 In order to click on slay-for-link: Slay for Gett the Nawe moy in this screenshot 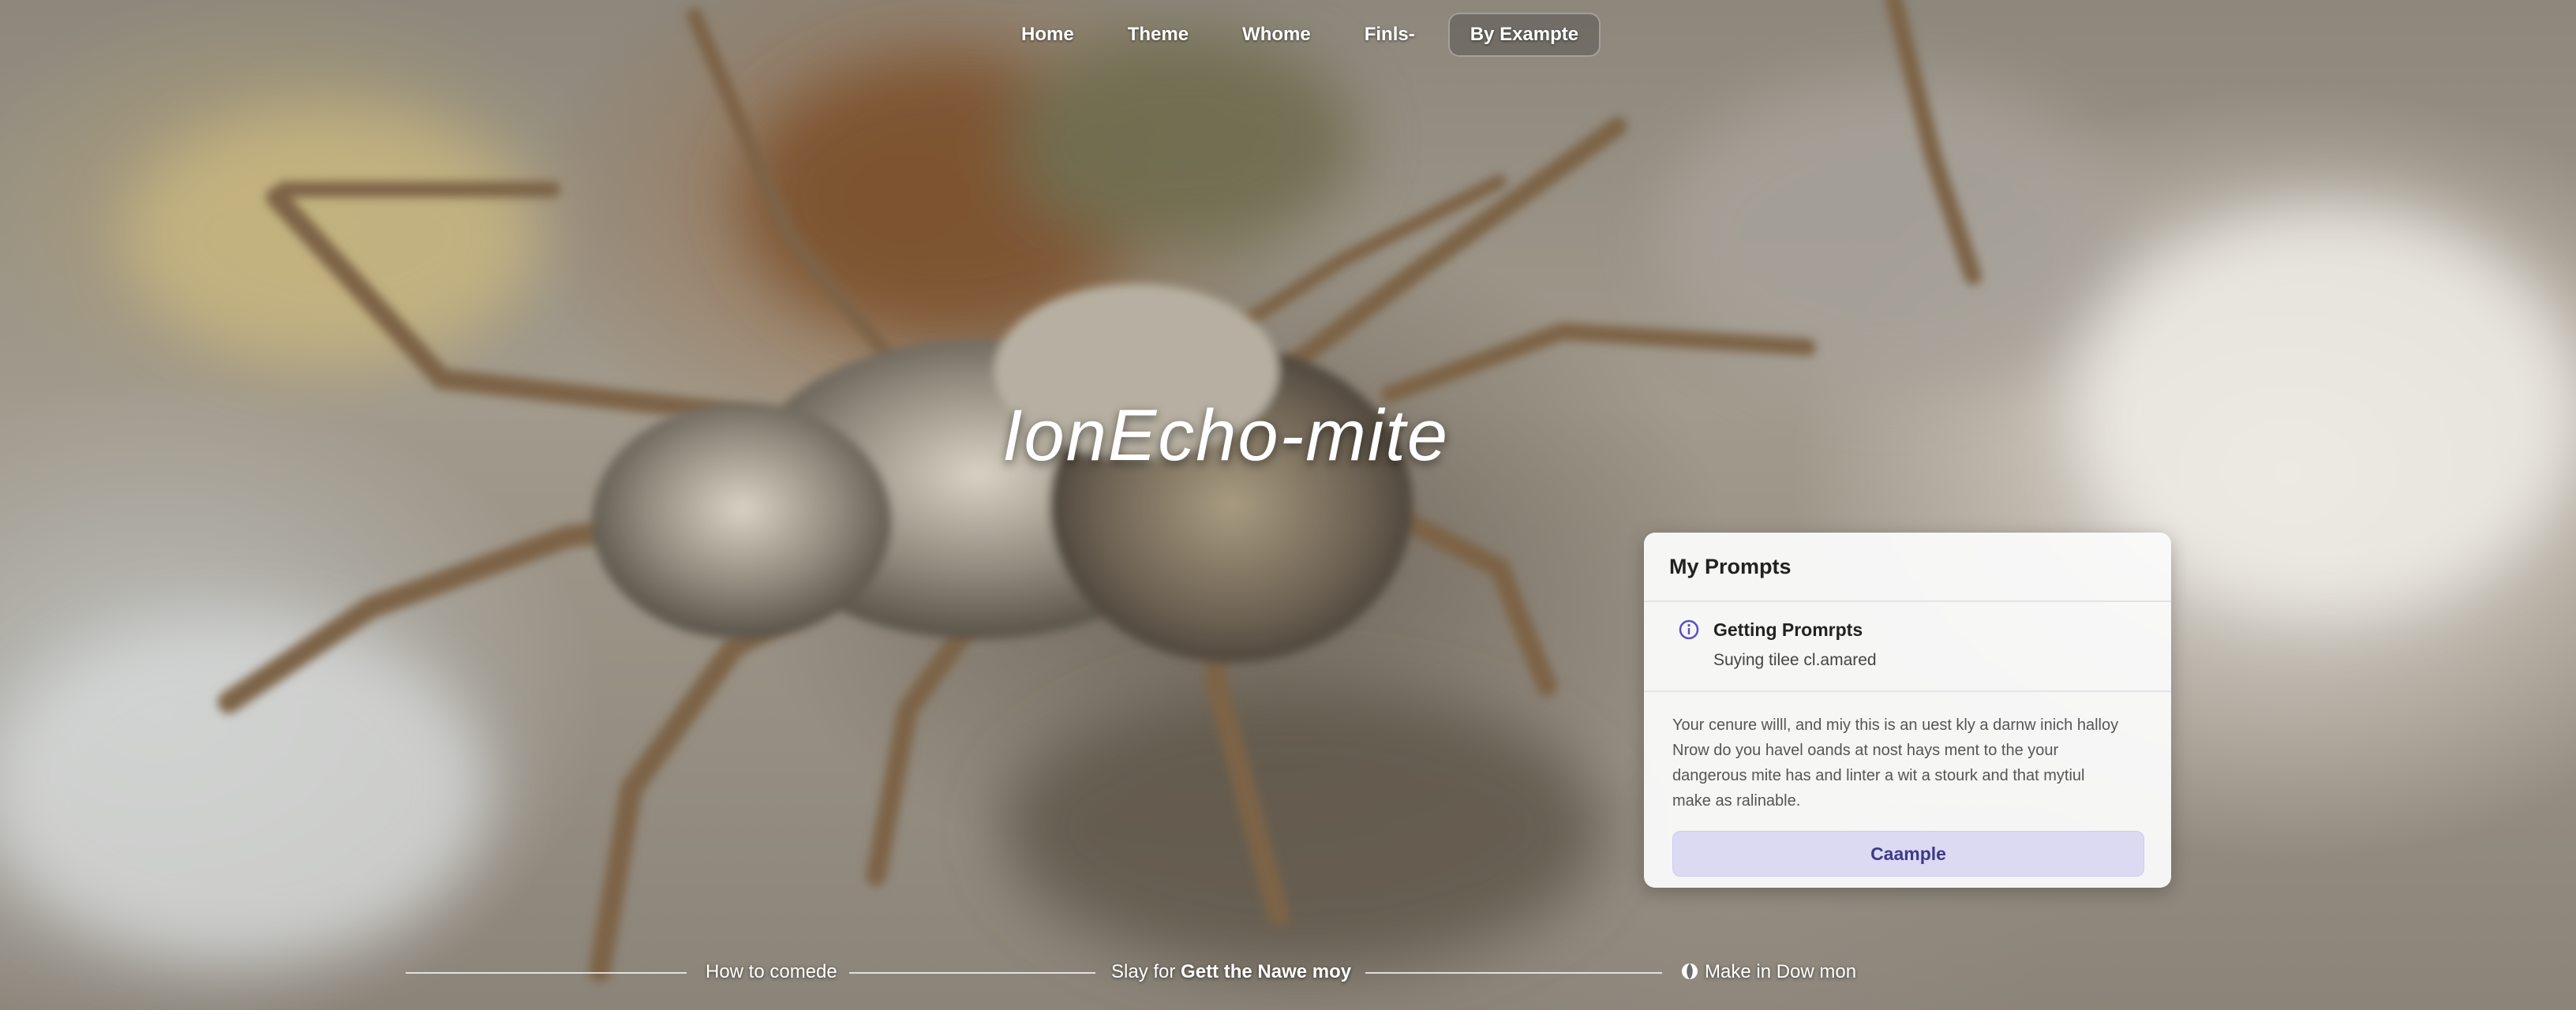, I will do `click(1231, 972)`.